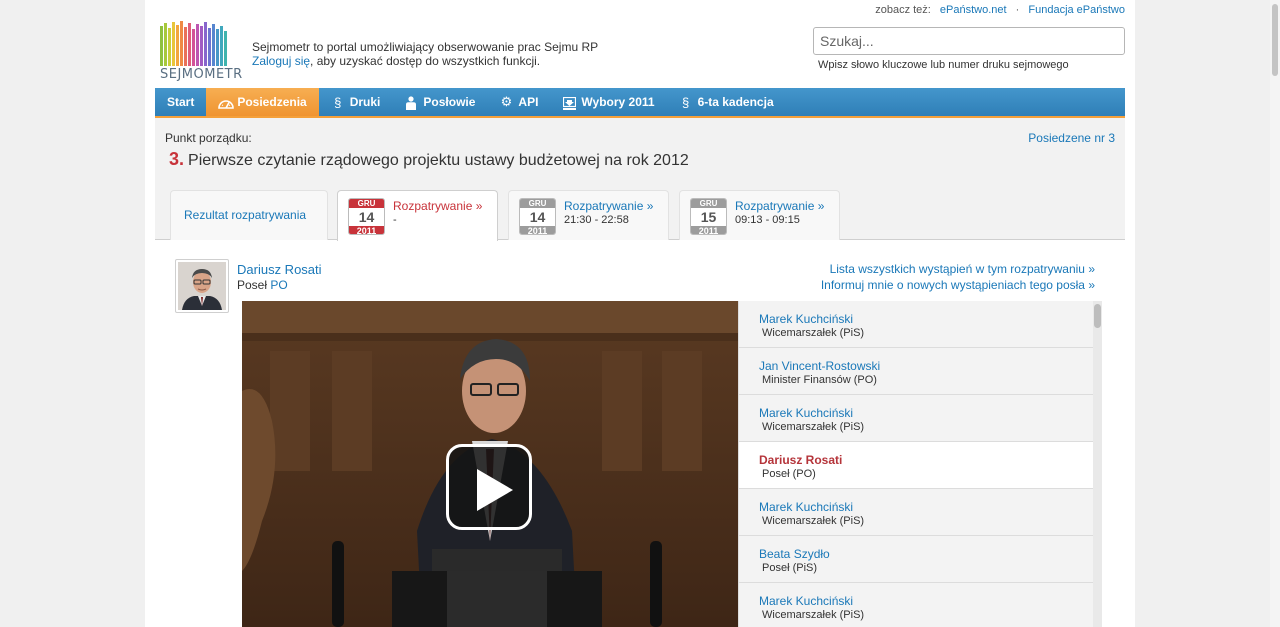 Image resolution: width=1280 pixels, height=627 pixels. I want to click on person-icon, so click(411, 102).